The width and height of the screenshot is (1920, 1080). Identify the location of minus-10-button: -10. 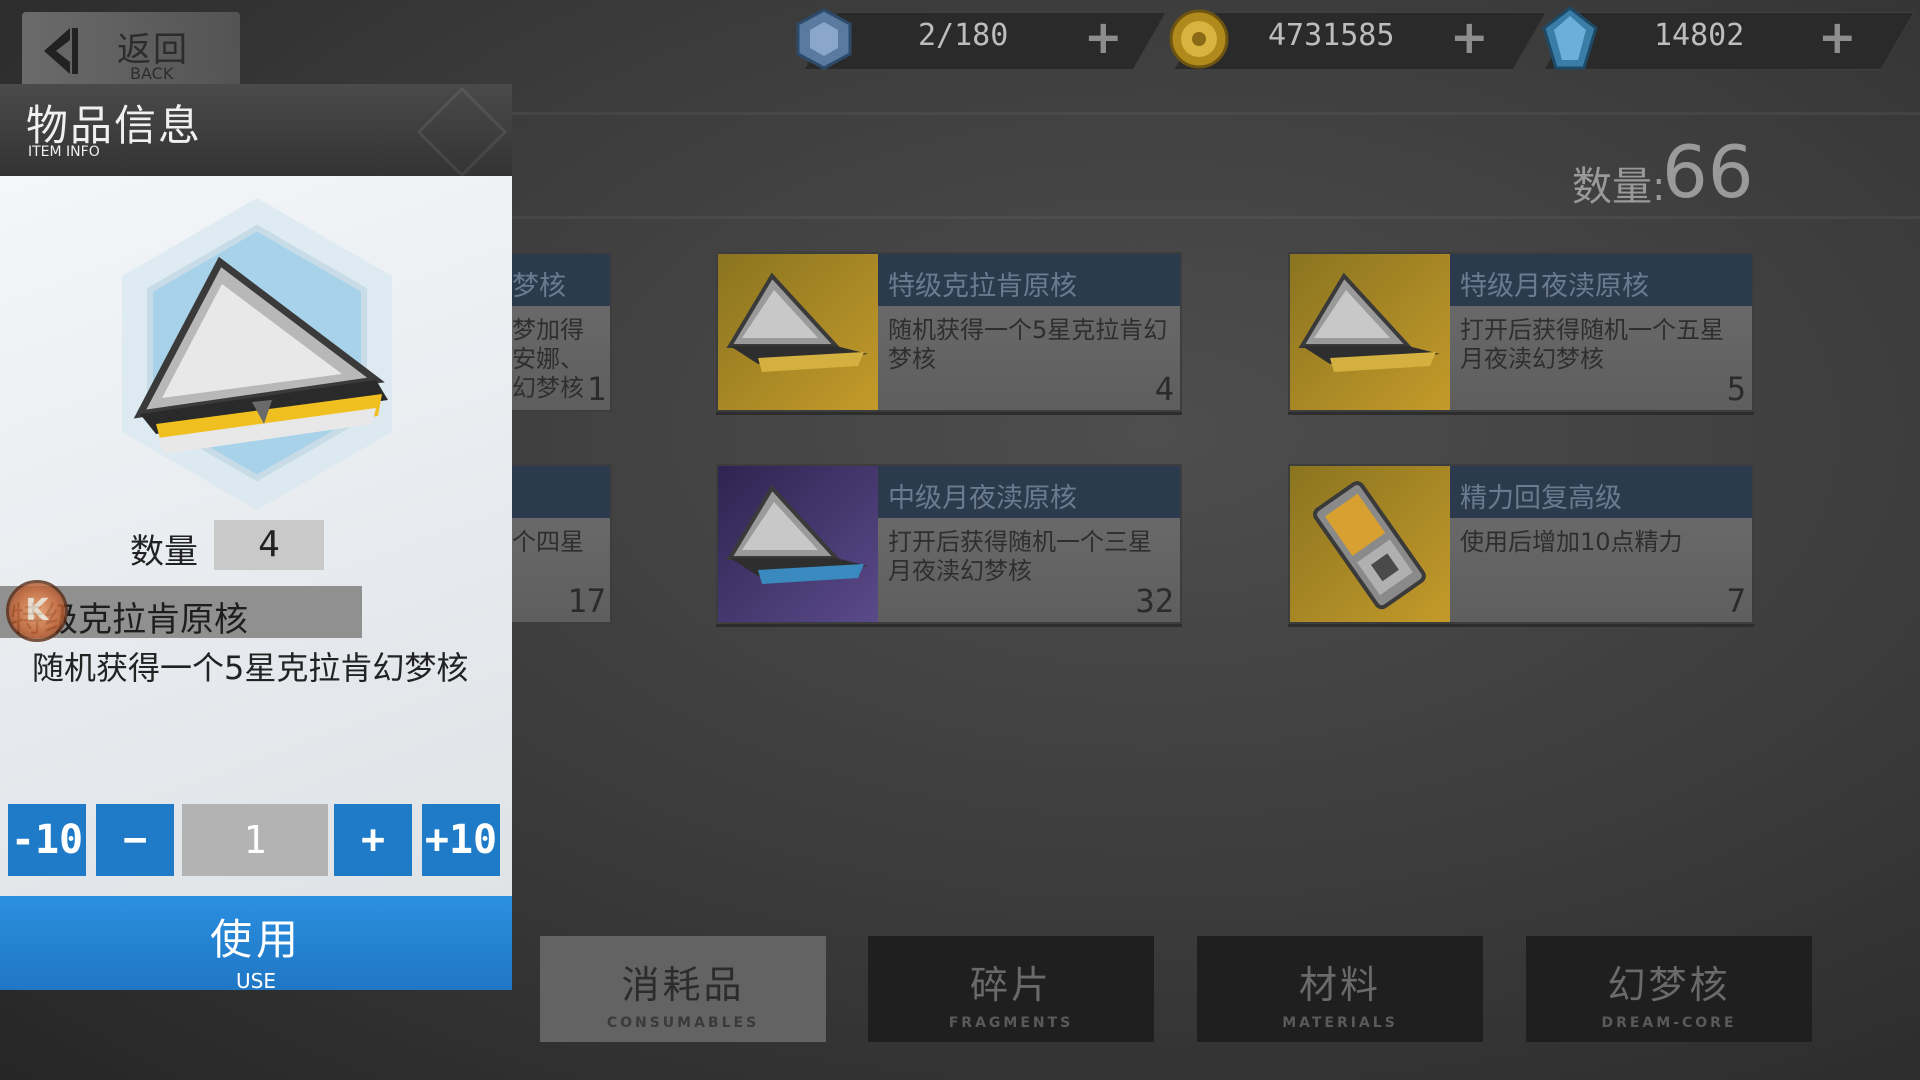
(47, 840).